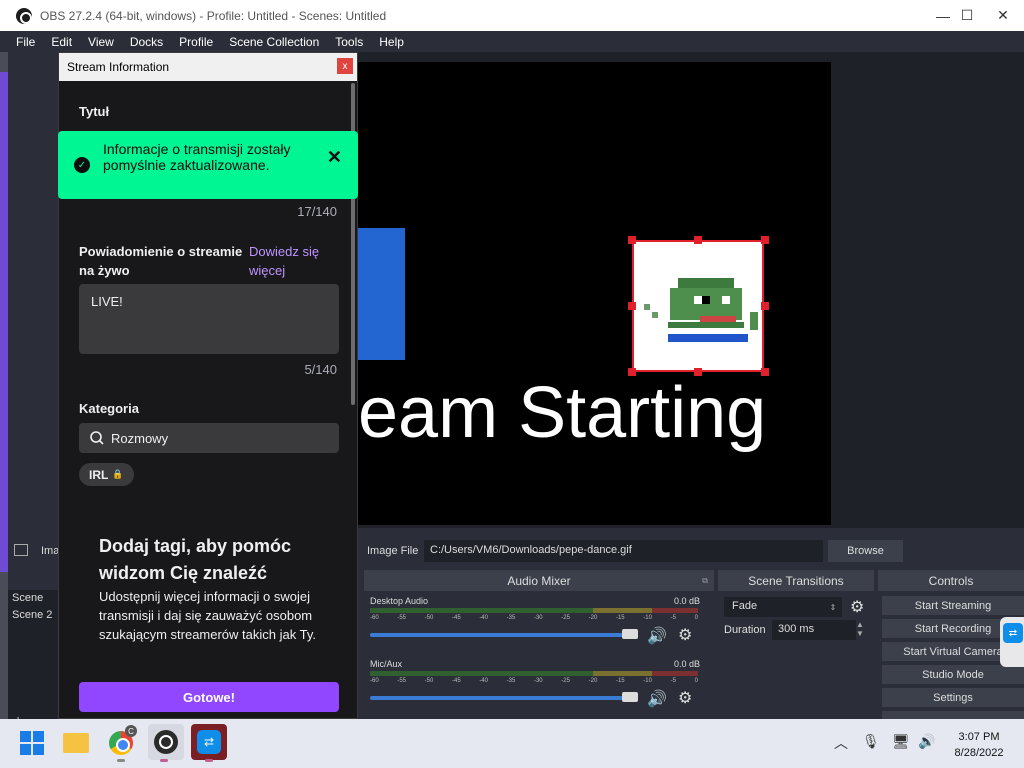 This screenshot has width=1024, height=768. Describe the element at coordinates (33, 615) in the screenshot. I see `scene-item: Scene 2` at that location.